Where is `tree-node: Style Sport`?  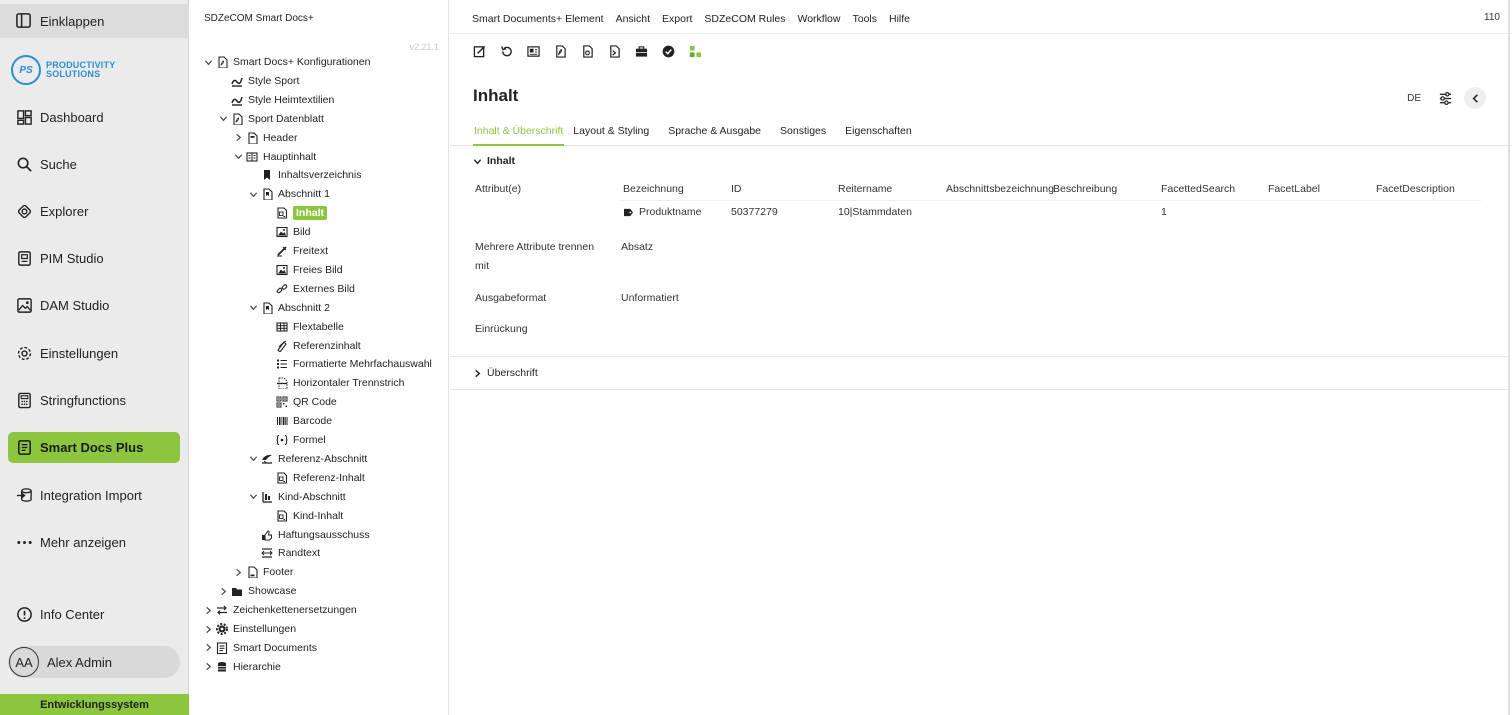 tree-node: Style Sport is located at coordinates (257, 81).